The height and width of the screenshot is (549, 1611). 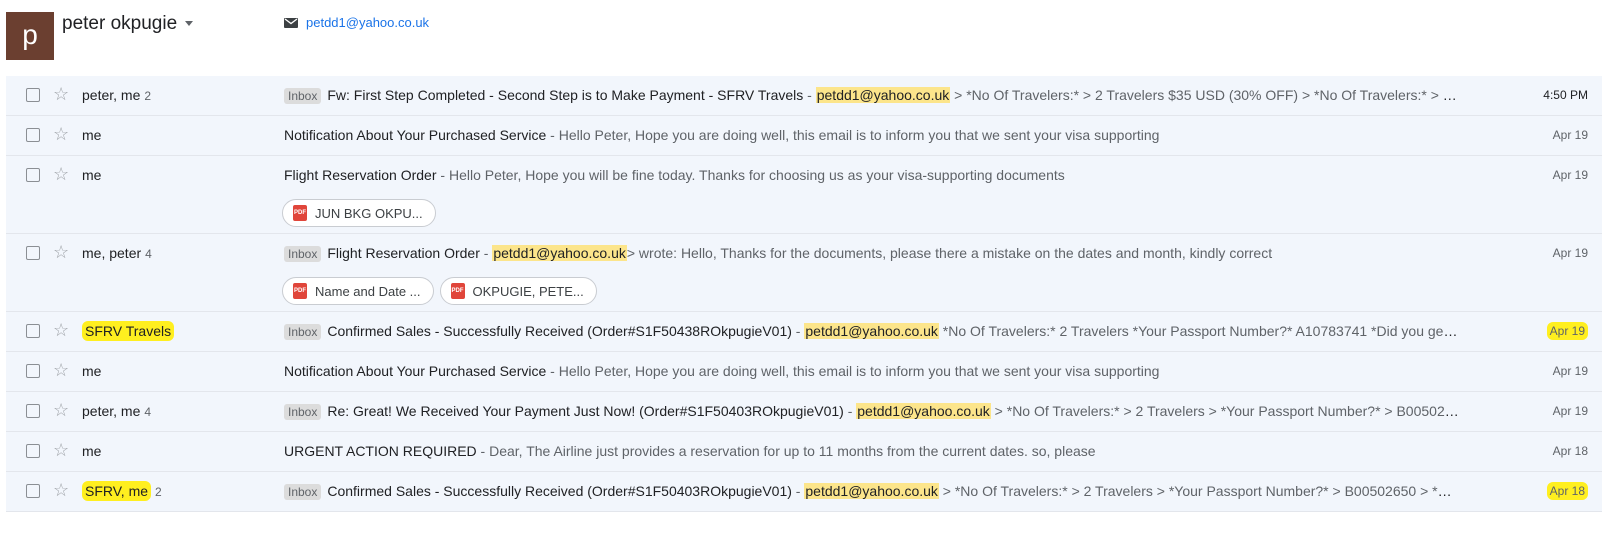 What do you see at coordinates (360, 175) in the screenshot?
I see `email-subject: Flight Reservation Order` at bounding box center [360, 175].